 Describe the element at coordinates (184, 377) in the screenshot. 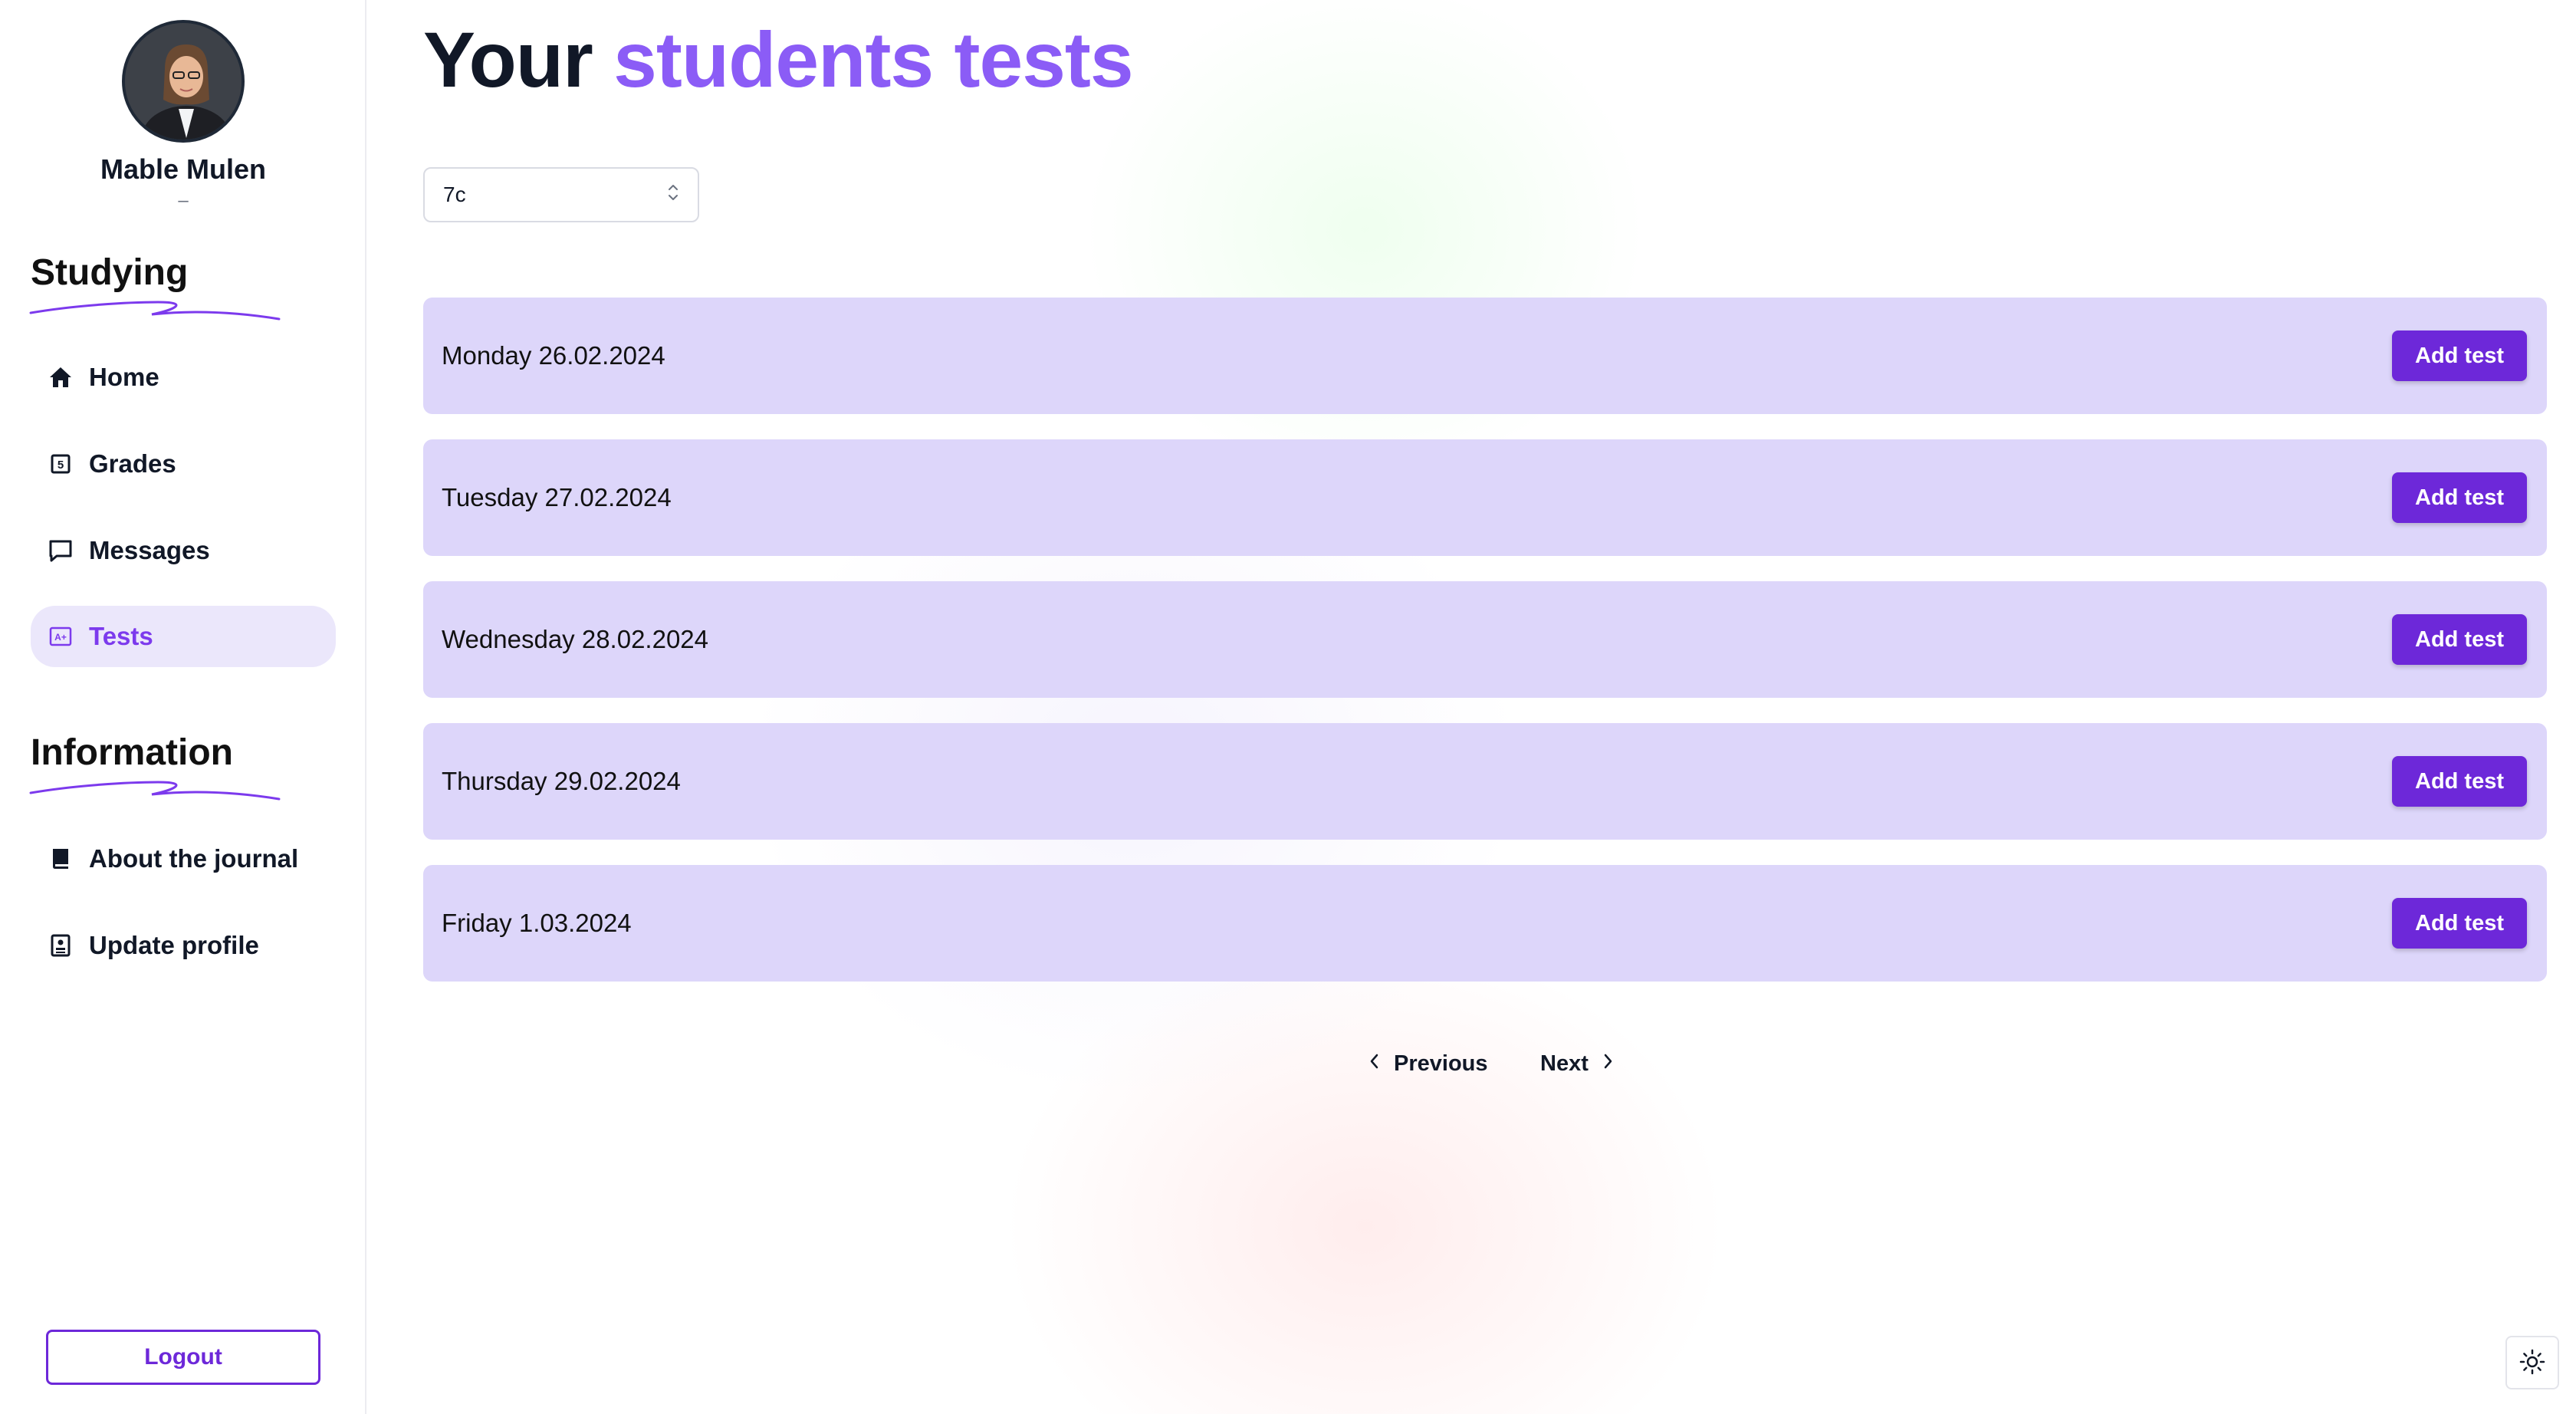

I see `sidebar-item-home: Home` at that location.